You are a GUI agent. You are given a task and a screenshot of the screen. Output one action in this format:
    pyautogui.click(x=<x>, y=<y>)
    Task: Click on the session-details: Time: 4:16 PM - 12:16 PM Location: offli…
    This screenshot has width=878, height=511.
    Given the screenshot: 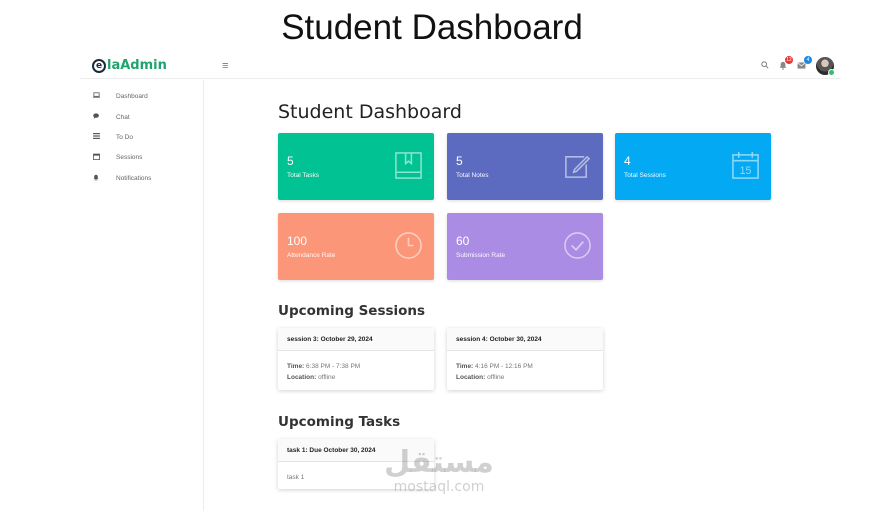 What is the action you would take?
    pyautogui.click(x=525, y=370)
    